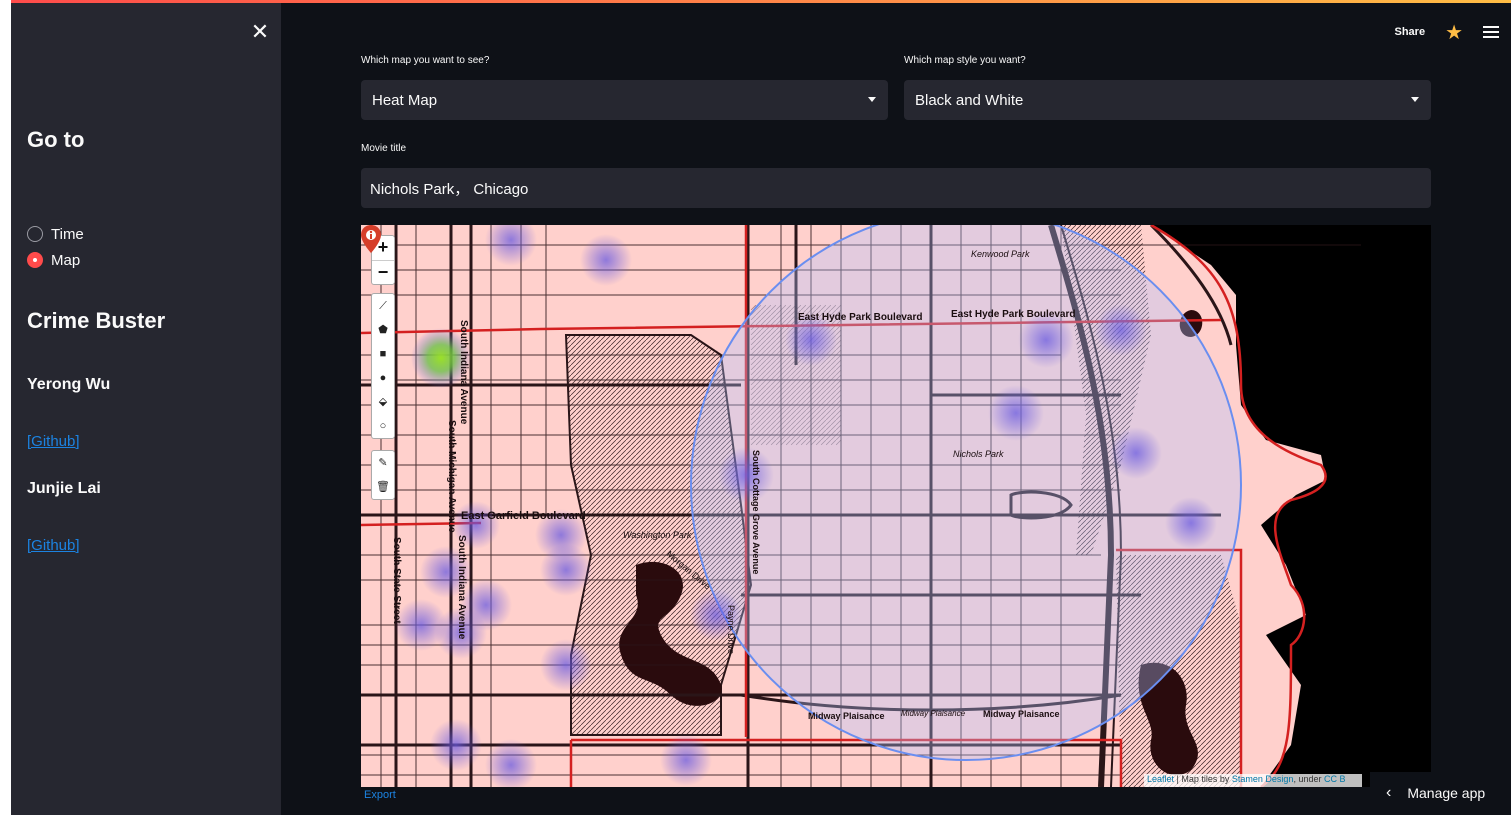 This screenshot has height=817, width=1511. Describe the element at coordinates (1308, 779) in the screenshot. I see `attribution-text: , under` at that location.